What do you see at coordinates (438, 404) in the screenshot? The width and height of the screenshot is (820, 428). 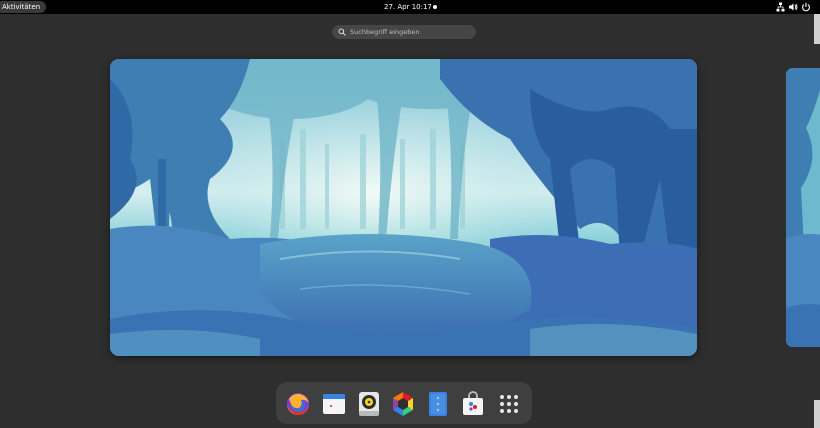 I see `text-editor-icon` at bounding box center [438, 404].